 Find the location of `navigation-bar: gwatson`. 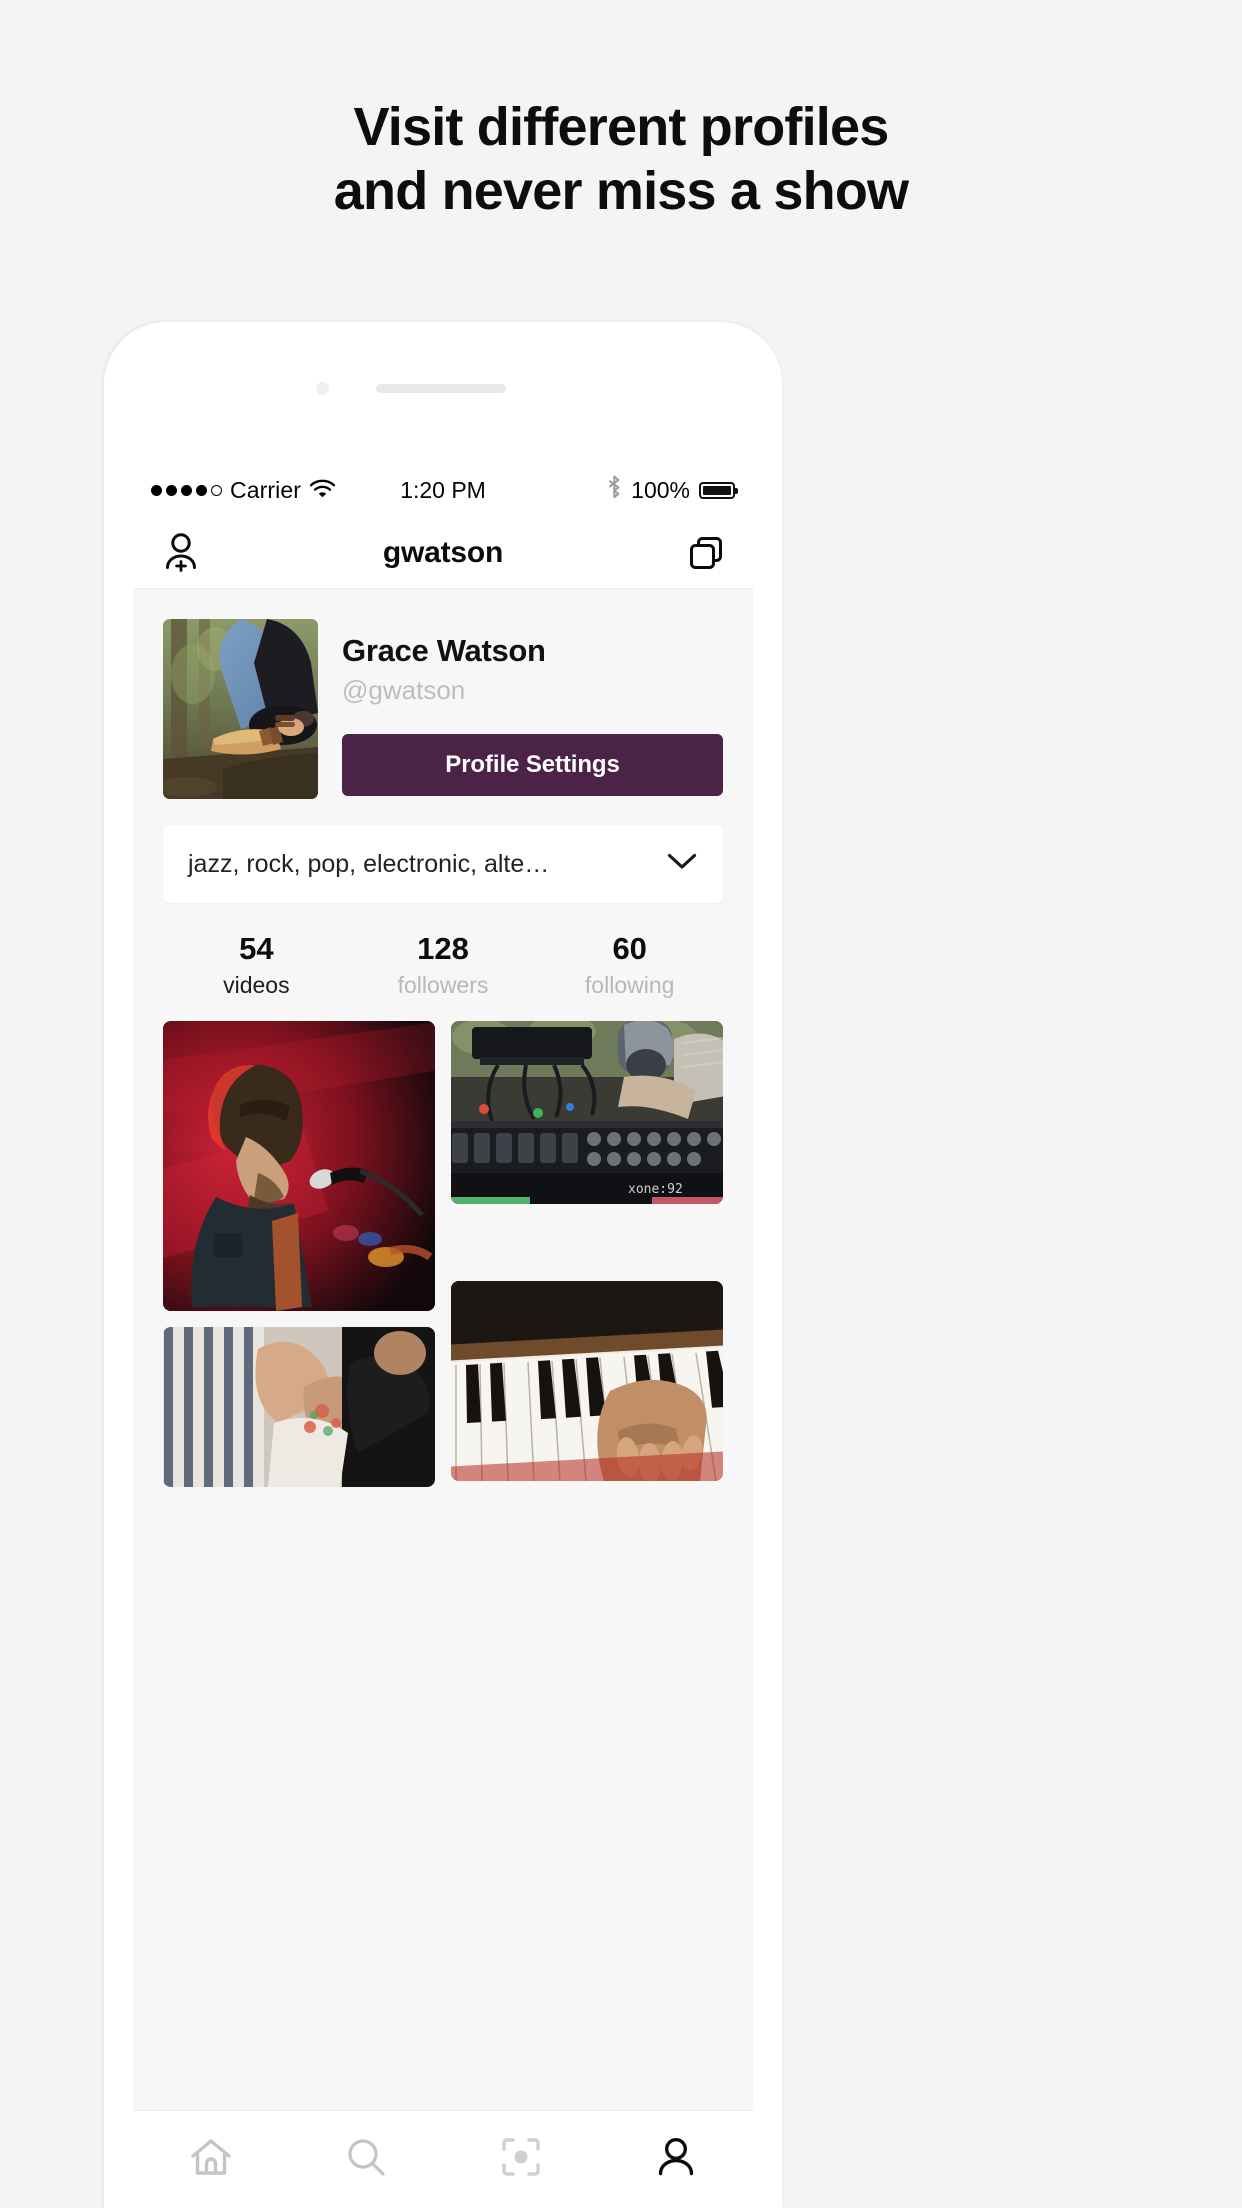

navigation-bar: gwatson is located at coordinates (443, 553).